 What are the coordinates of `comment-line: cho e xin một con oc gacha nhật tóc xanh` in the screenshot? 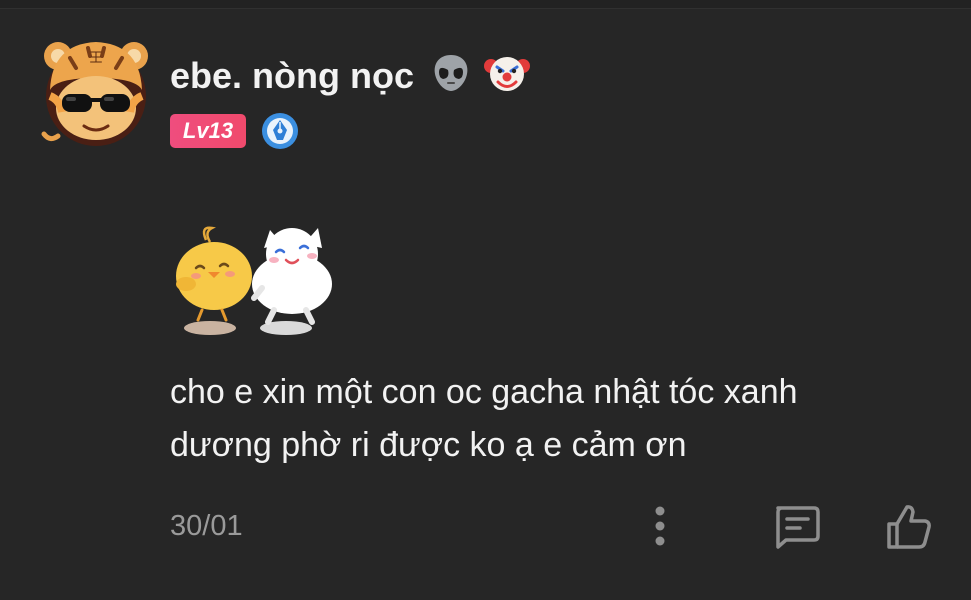 It's located at (484, 392).